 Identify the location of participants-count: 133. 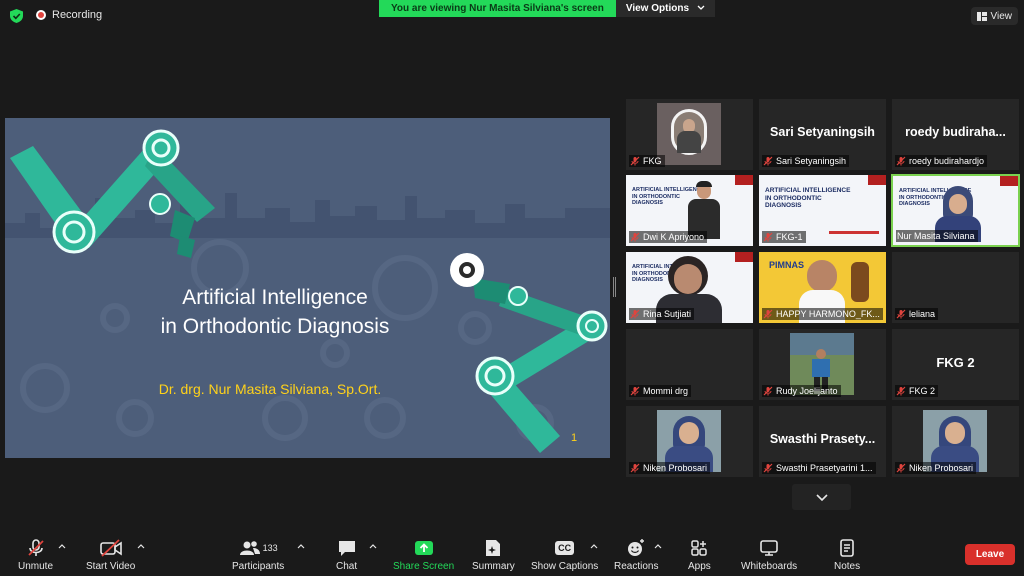
(270, 548).